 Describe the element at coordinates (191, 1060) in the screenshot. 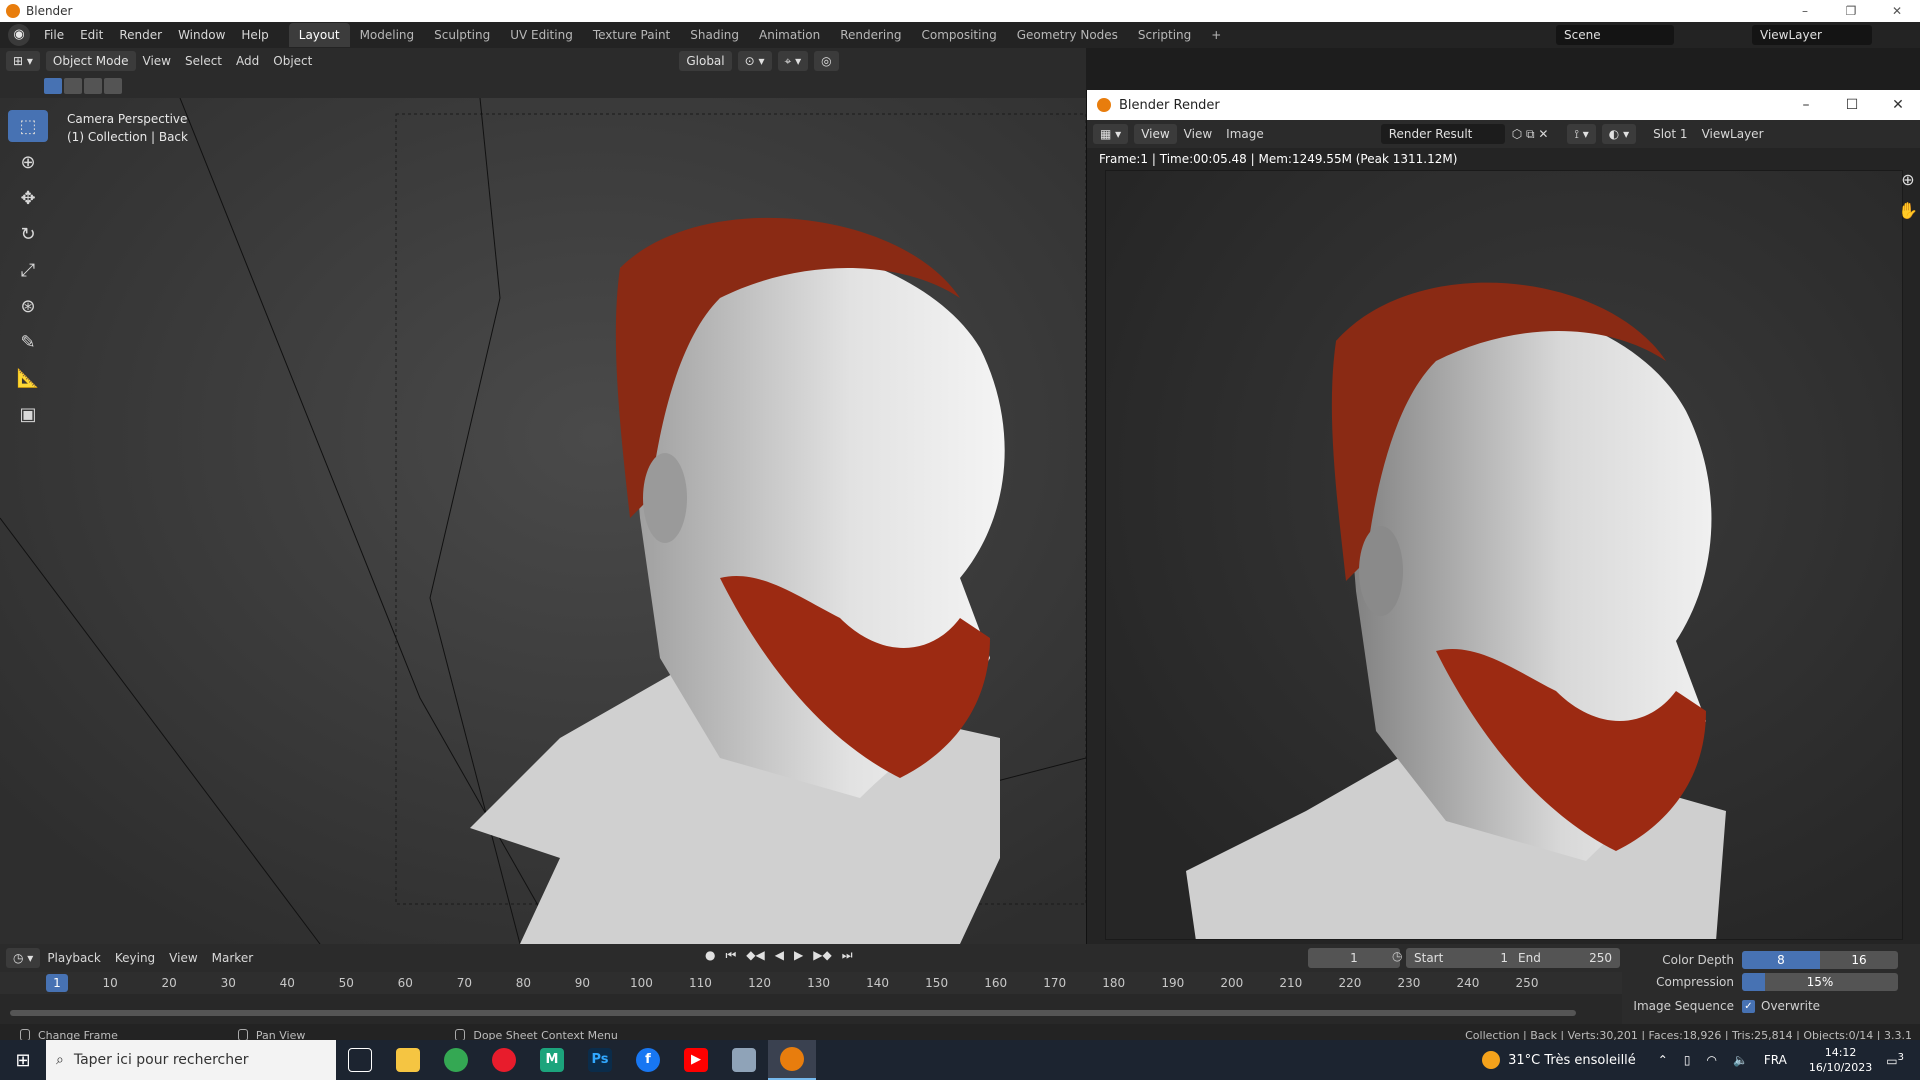

I see `taskbar-search-box: ⌕ Taper ici pour rechercher` at that location.